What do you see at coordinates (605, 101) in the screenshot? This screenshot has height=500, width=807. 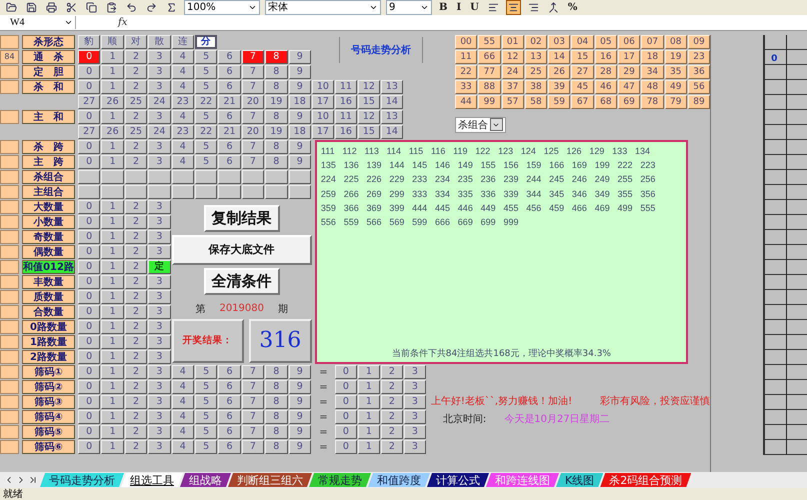 I see `number-cell: 68` at bounding box center [605, 101].